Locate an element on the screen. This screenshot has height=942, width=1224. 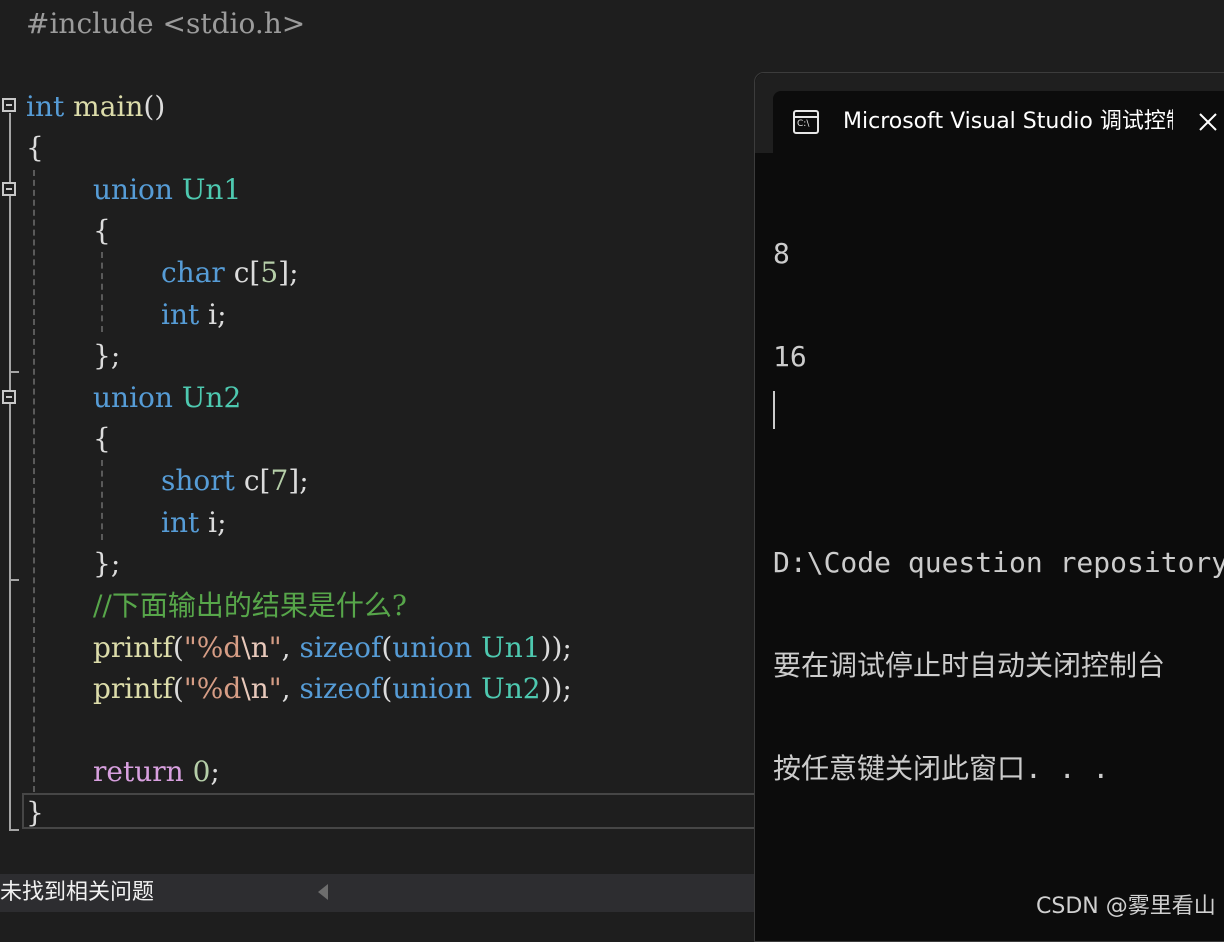
code-line-char-c: char c[5]; is located at coordinates (230, 273).